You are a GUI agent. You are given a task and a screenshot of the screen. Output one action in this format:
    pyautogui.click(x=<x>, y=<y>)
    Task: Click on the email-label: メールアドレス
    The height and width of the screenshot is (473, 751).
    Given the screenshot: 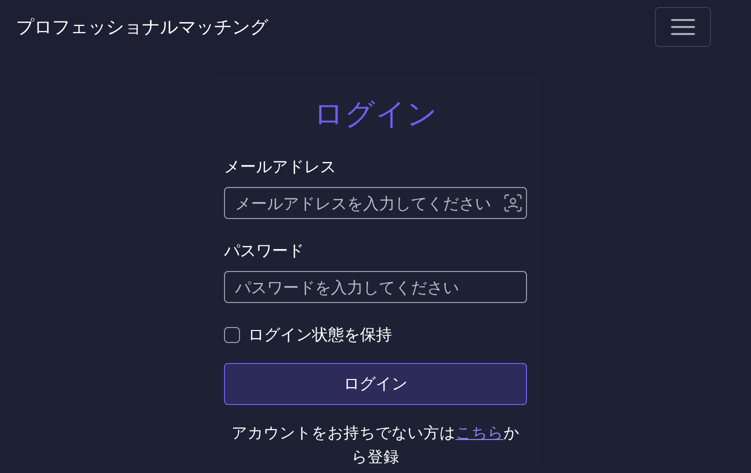 What is the action you would take?
    pyautogui.click(x=280, y=167)
    